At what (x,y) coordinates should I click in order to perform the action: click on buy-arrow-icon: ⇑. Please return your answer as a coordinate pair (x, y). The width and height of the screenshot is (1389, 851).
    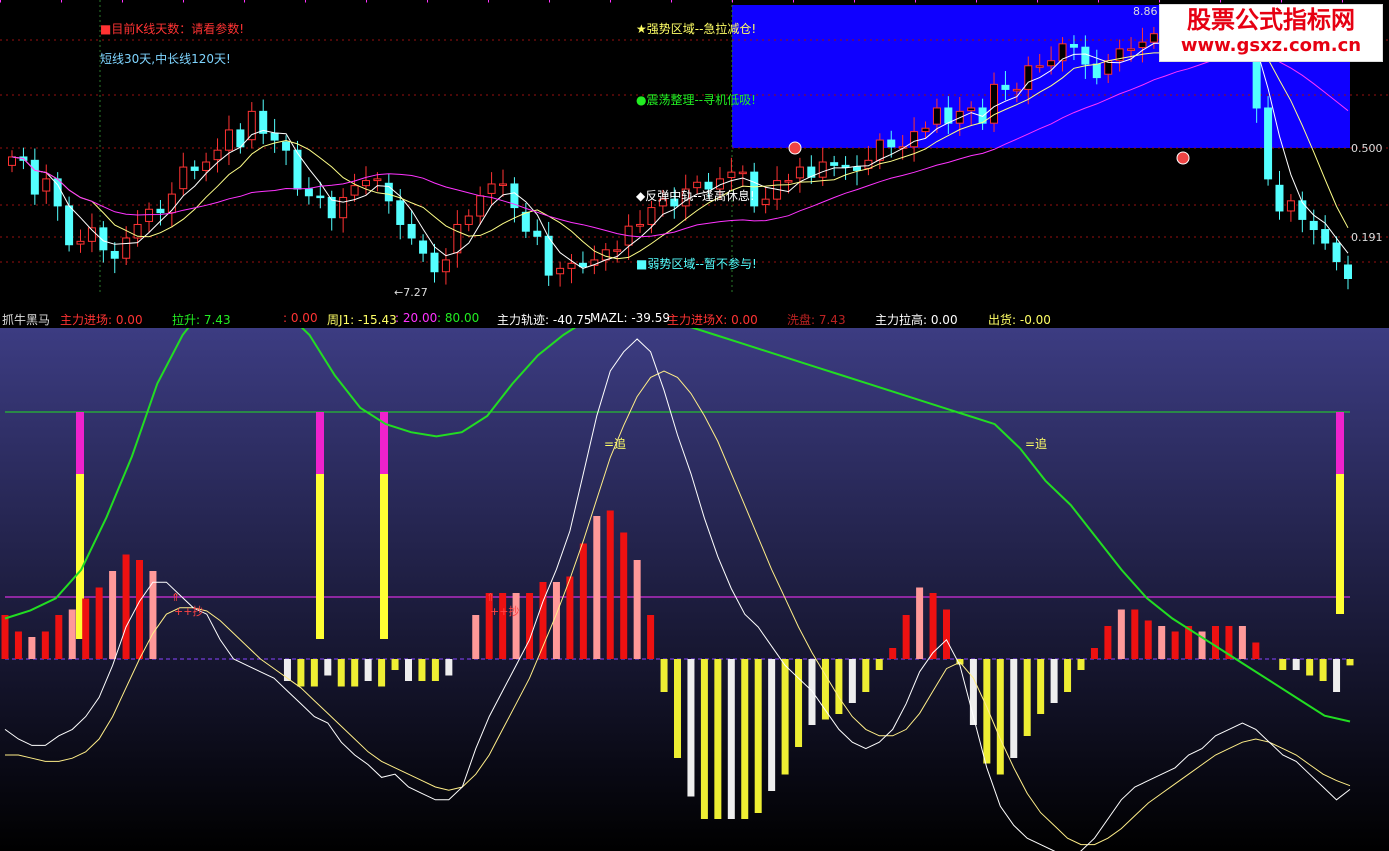
    Looking at the image, I should click on (175, 597).